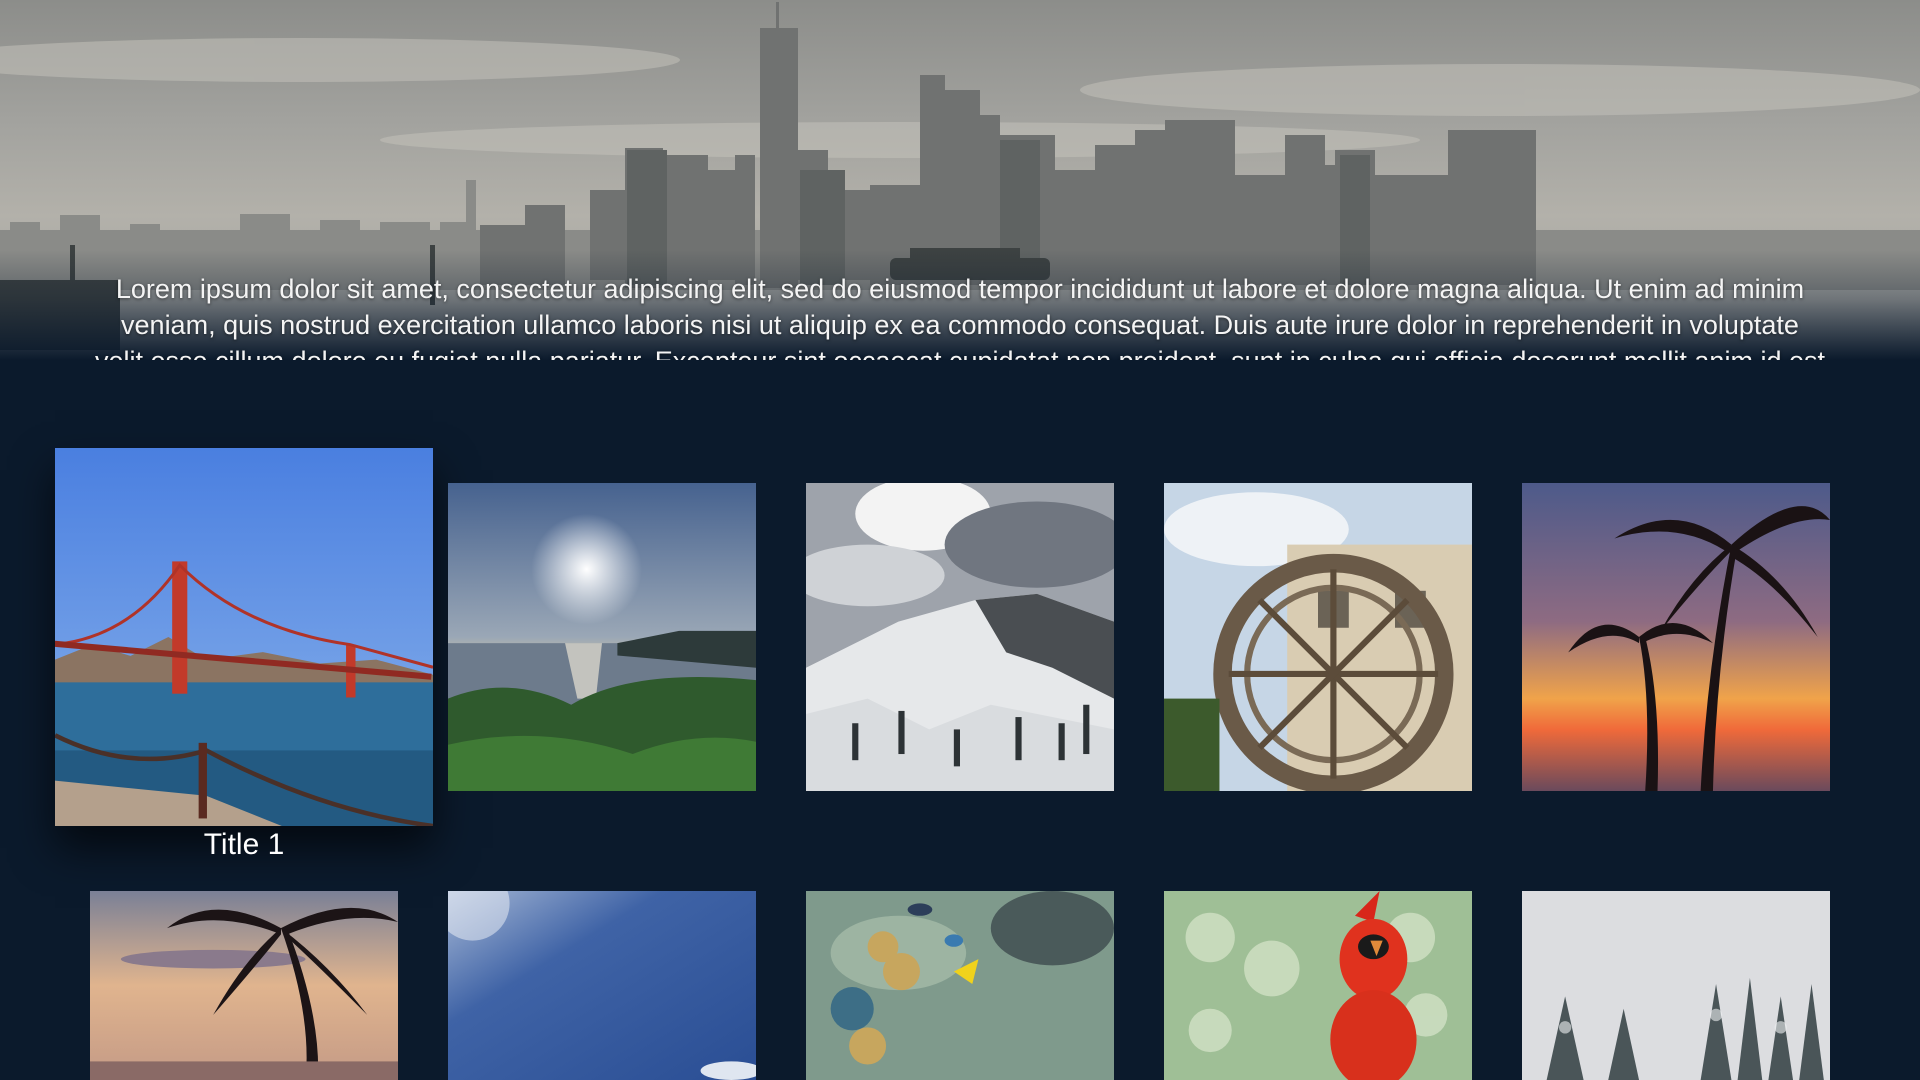  I want to click on water-wheel-image, so click(1318, 637).